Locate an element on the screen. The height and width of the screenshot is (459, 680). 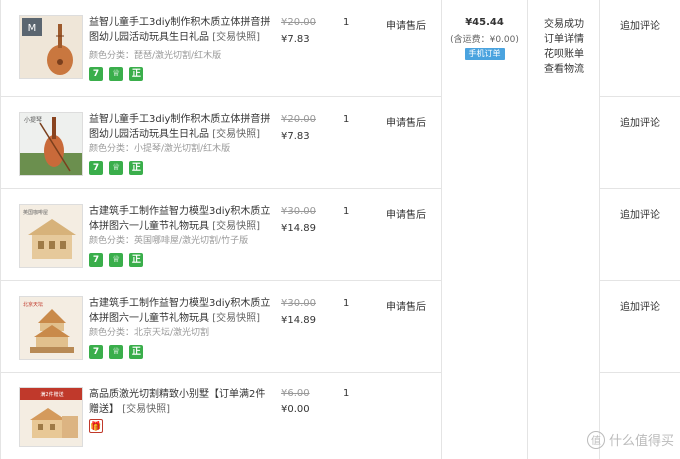
svg-text: 满2件赠送 is located at coordinates (51, 394).